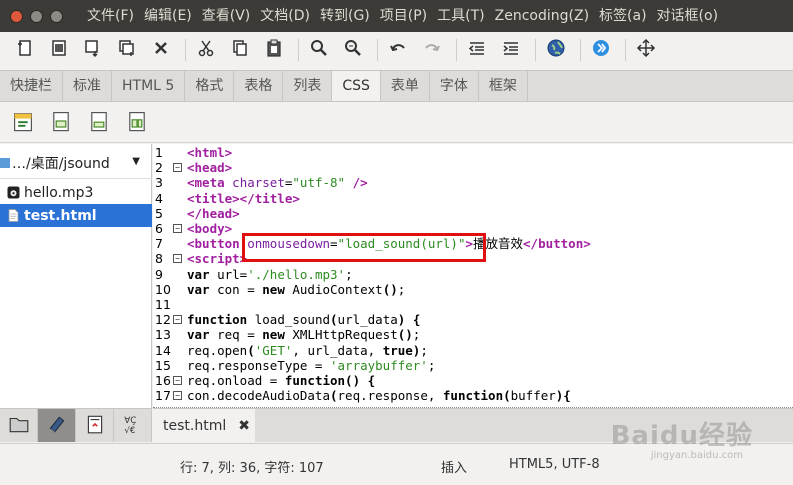 This screenshot has height=485, width=793. I want to click on search-button, so click(319, 50).